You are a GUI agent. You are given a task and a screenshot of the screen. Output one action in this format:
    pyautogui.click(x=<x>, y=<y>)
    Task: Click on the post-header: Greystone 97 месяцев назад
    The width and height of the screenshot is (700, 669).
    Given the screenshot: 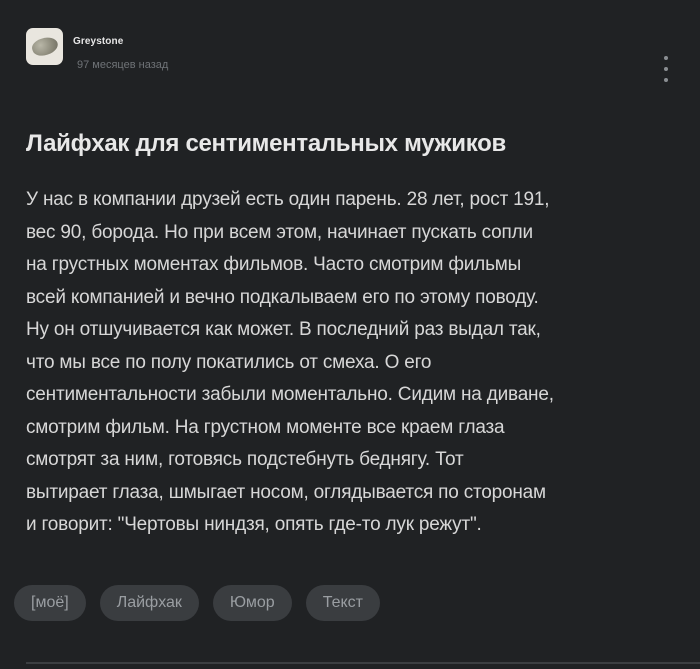 What is the action you would take?
    pyautogui.click(x=97, y=49)
    